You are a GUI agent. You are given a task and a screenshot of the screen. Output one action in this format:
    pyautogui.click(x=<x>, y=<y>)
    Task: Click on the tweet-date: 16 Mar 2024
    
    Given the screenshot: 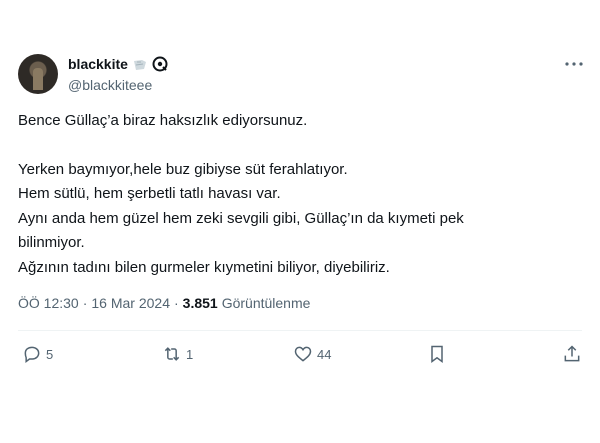 What is the action you would take?
    pyautogui.click(x=130, y=303)
    